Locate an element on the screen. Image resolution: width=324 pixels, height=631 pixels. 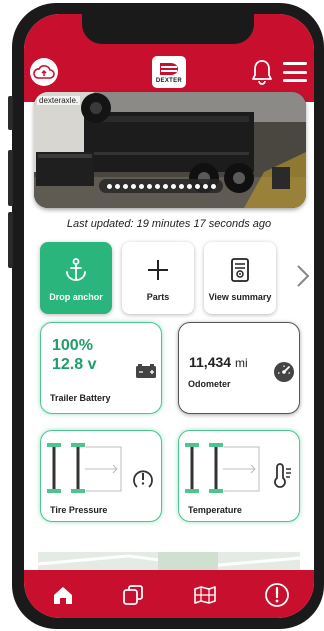
hamburger-menu-icon is located at coordinates (295, 63).